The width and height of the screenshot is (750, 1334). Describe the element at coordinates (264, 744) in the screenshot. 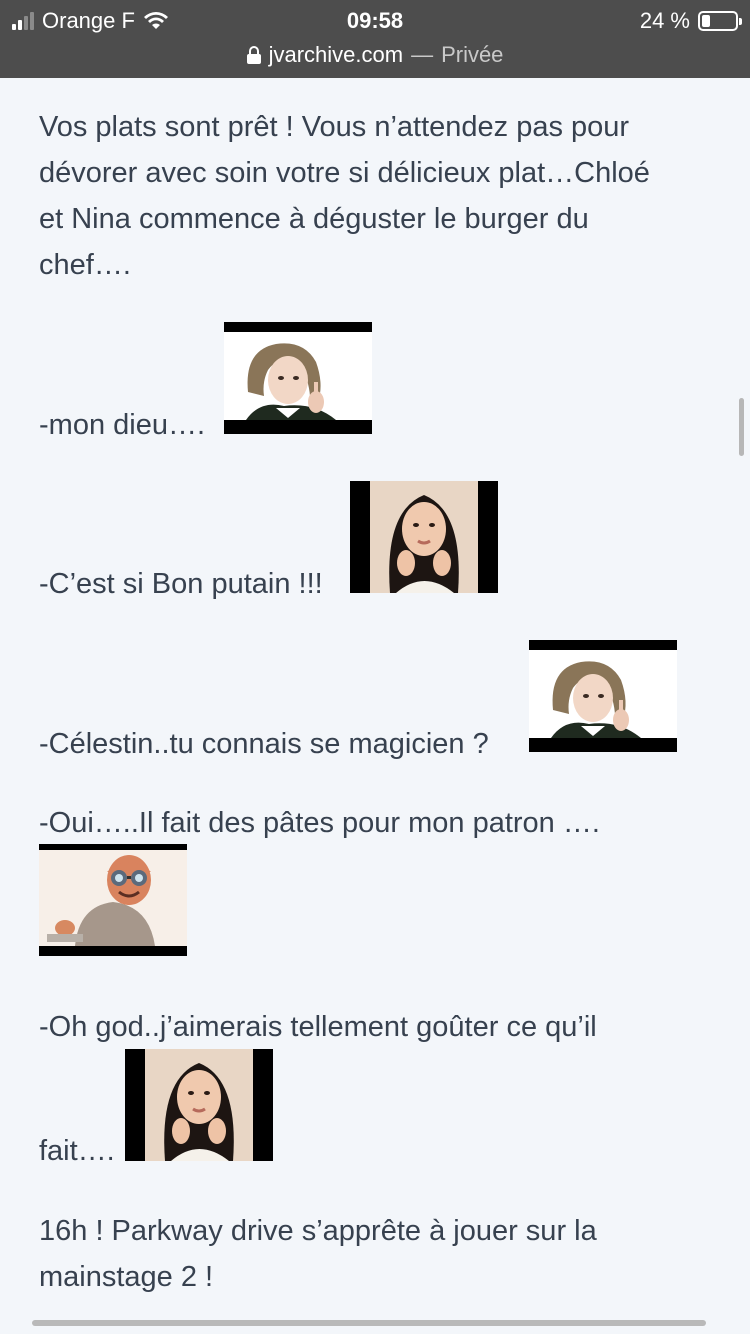

I see `dialogue-celestin: -Célestin..tu connais se magicien ?` at that location.